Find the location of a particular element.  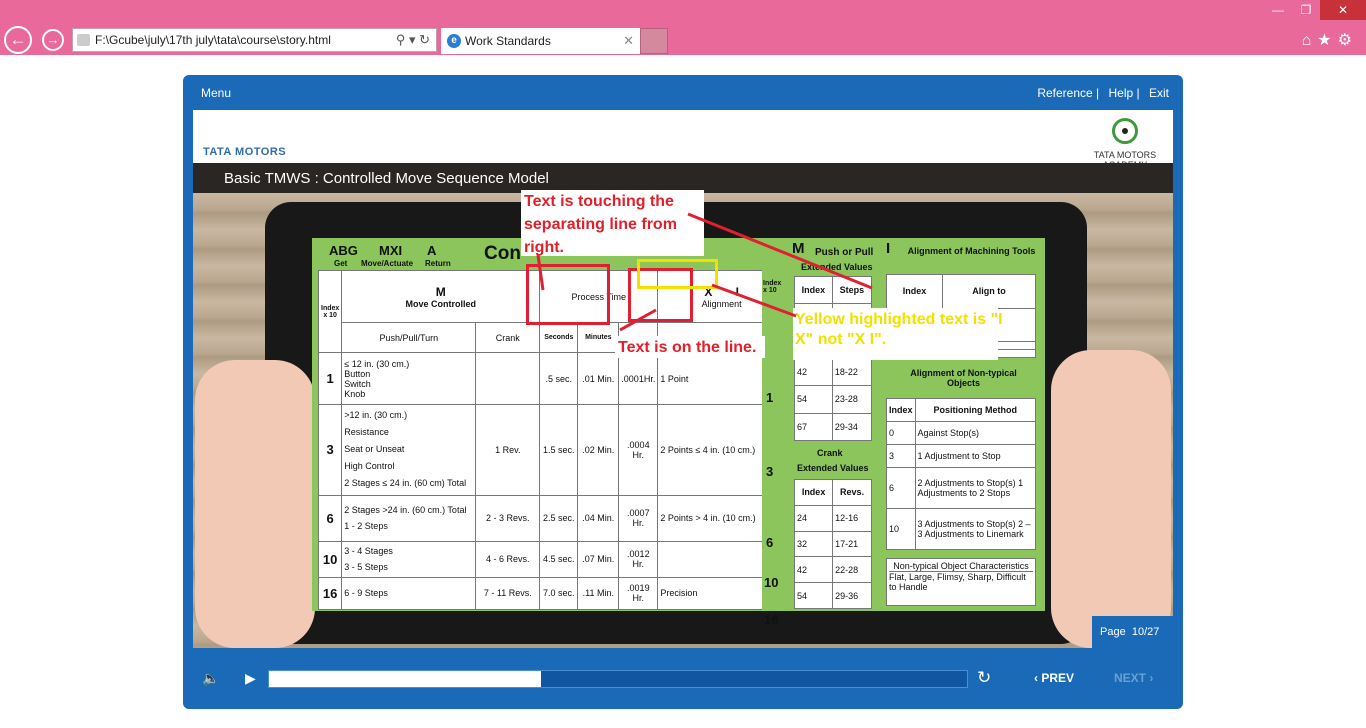

page-indicator: Page 10/27 is located at coordinates (1132, 632).